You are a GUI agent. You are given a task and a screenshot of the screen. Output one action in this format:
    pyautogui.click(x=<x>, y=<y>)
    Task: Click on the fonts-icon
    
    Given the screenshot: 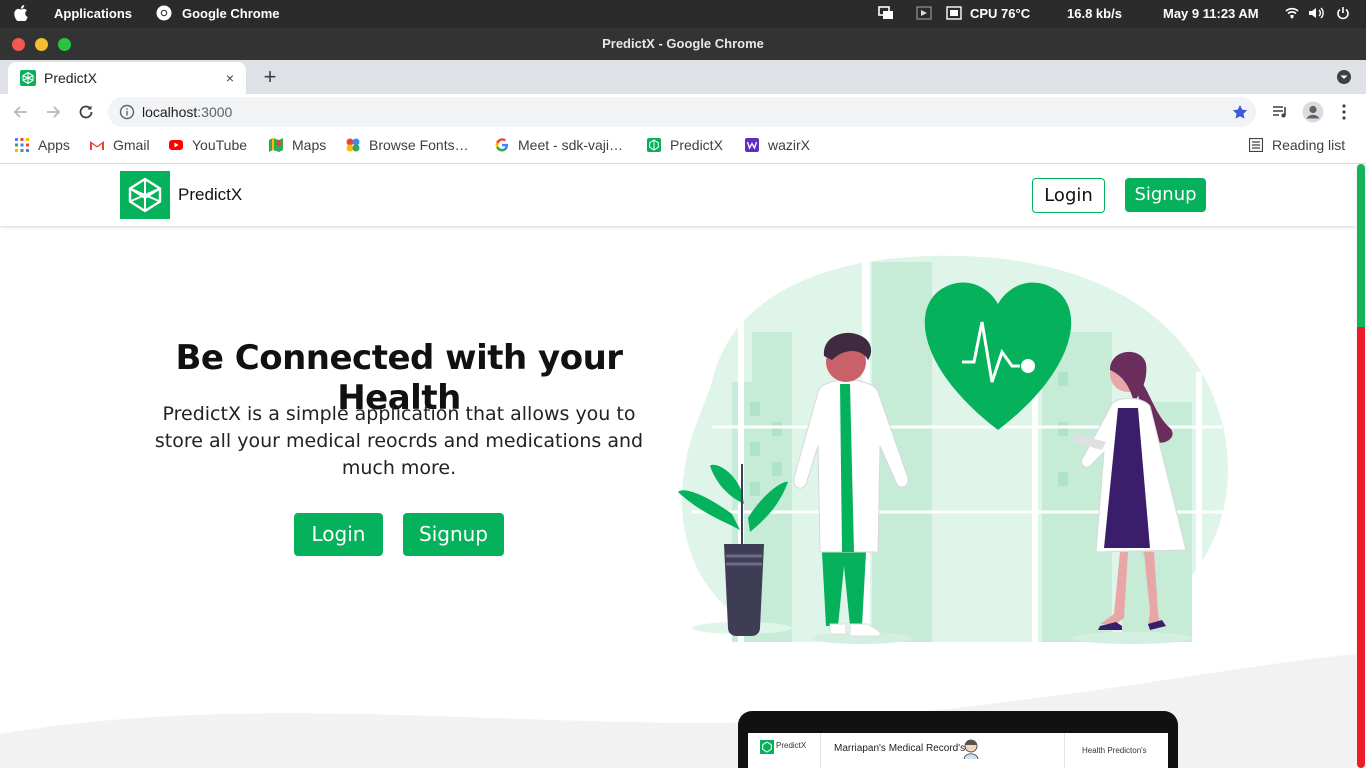 What is the action you would take?
    pyautogui.click(x=353, y=145)
    